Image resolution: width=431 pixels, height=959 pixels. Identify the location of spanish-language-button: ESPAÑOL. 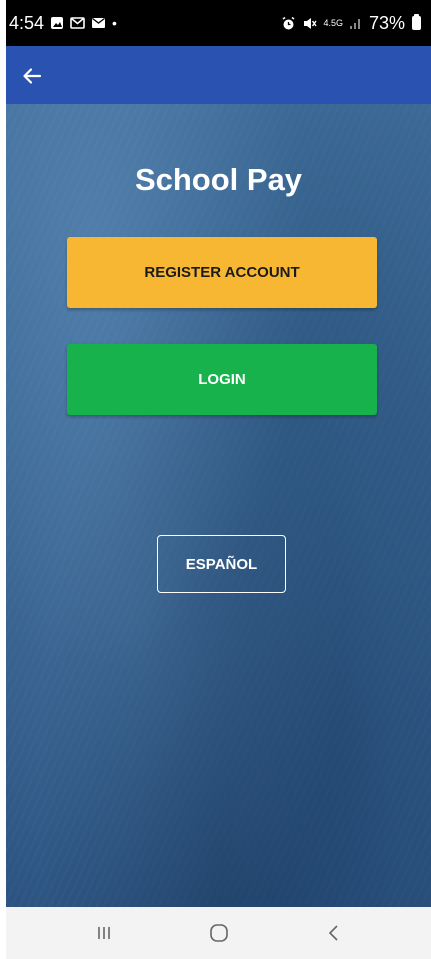
(221, 564).